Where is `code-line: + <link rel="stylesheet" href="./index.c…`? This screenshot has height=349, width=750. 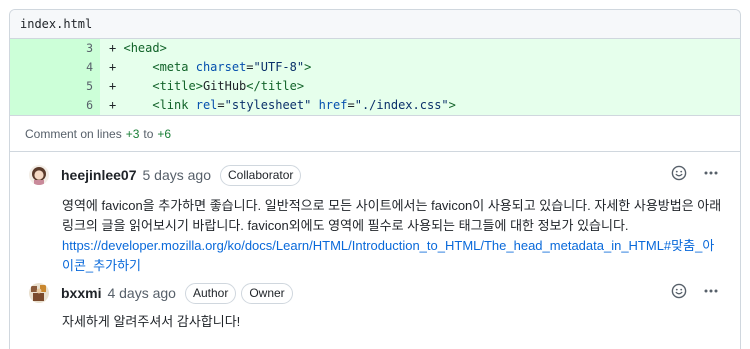
code-line: + <link rel="stylesheet" href="./index.c… is located at coordinates (278, 105).